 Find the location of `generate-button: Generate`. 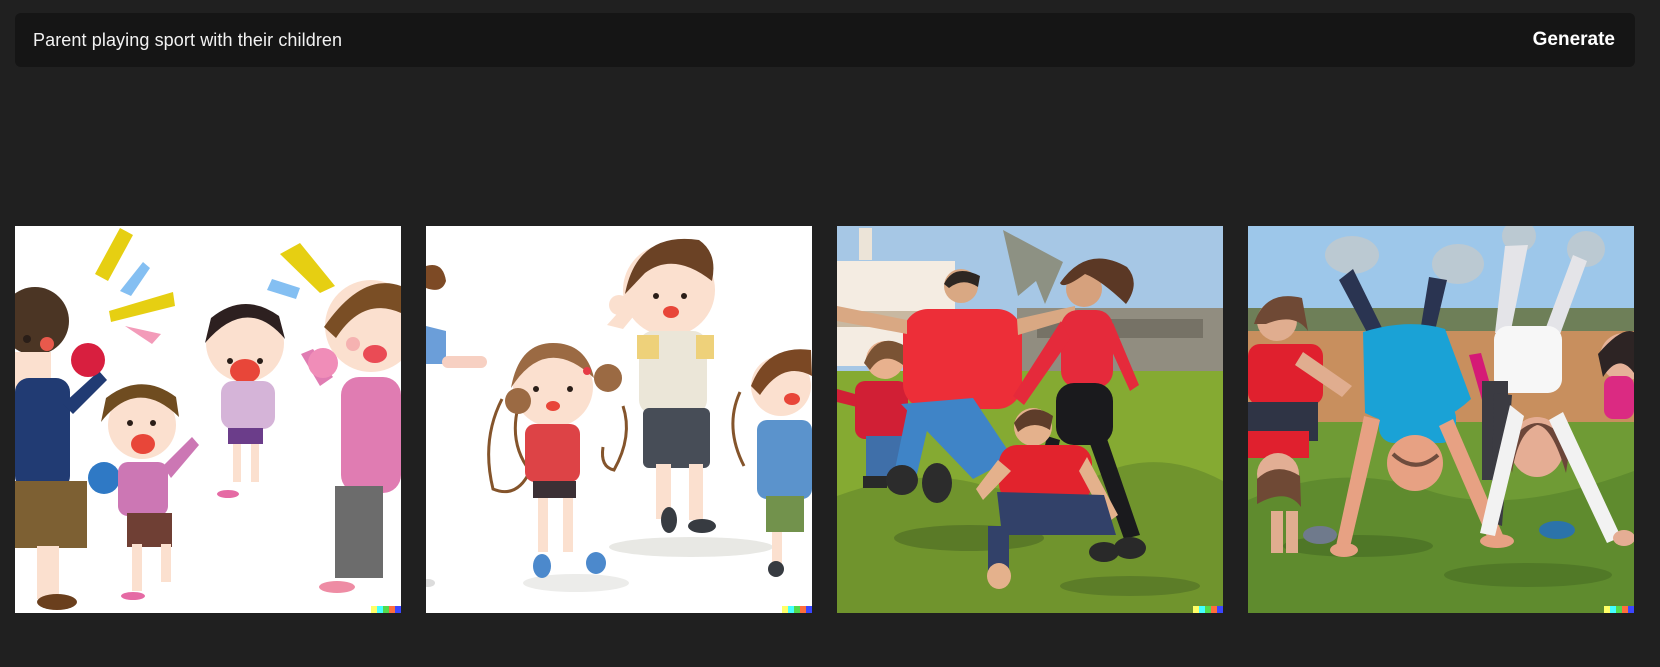

generate-button: Generate is located at coordinates (1574, 40).